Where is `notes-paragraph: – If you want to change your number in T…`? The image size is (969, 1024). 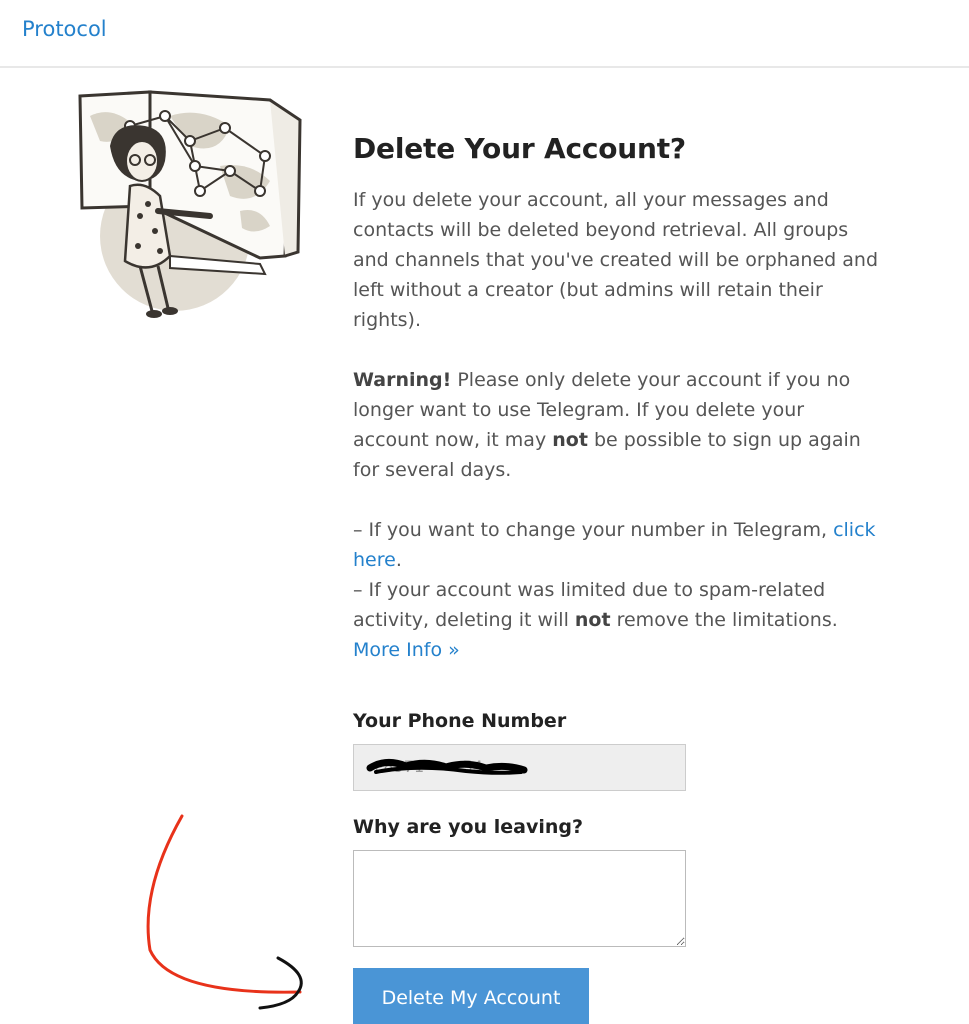
notes-paragraph: – If you want to change your number in T… is located at coordinates (614, 590).